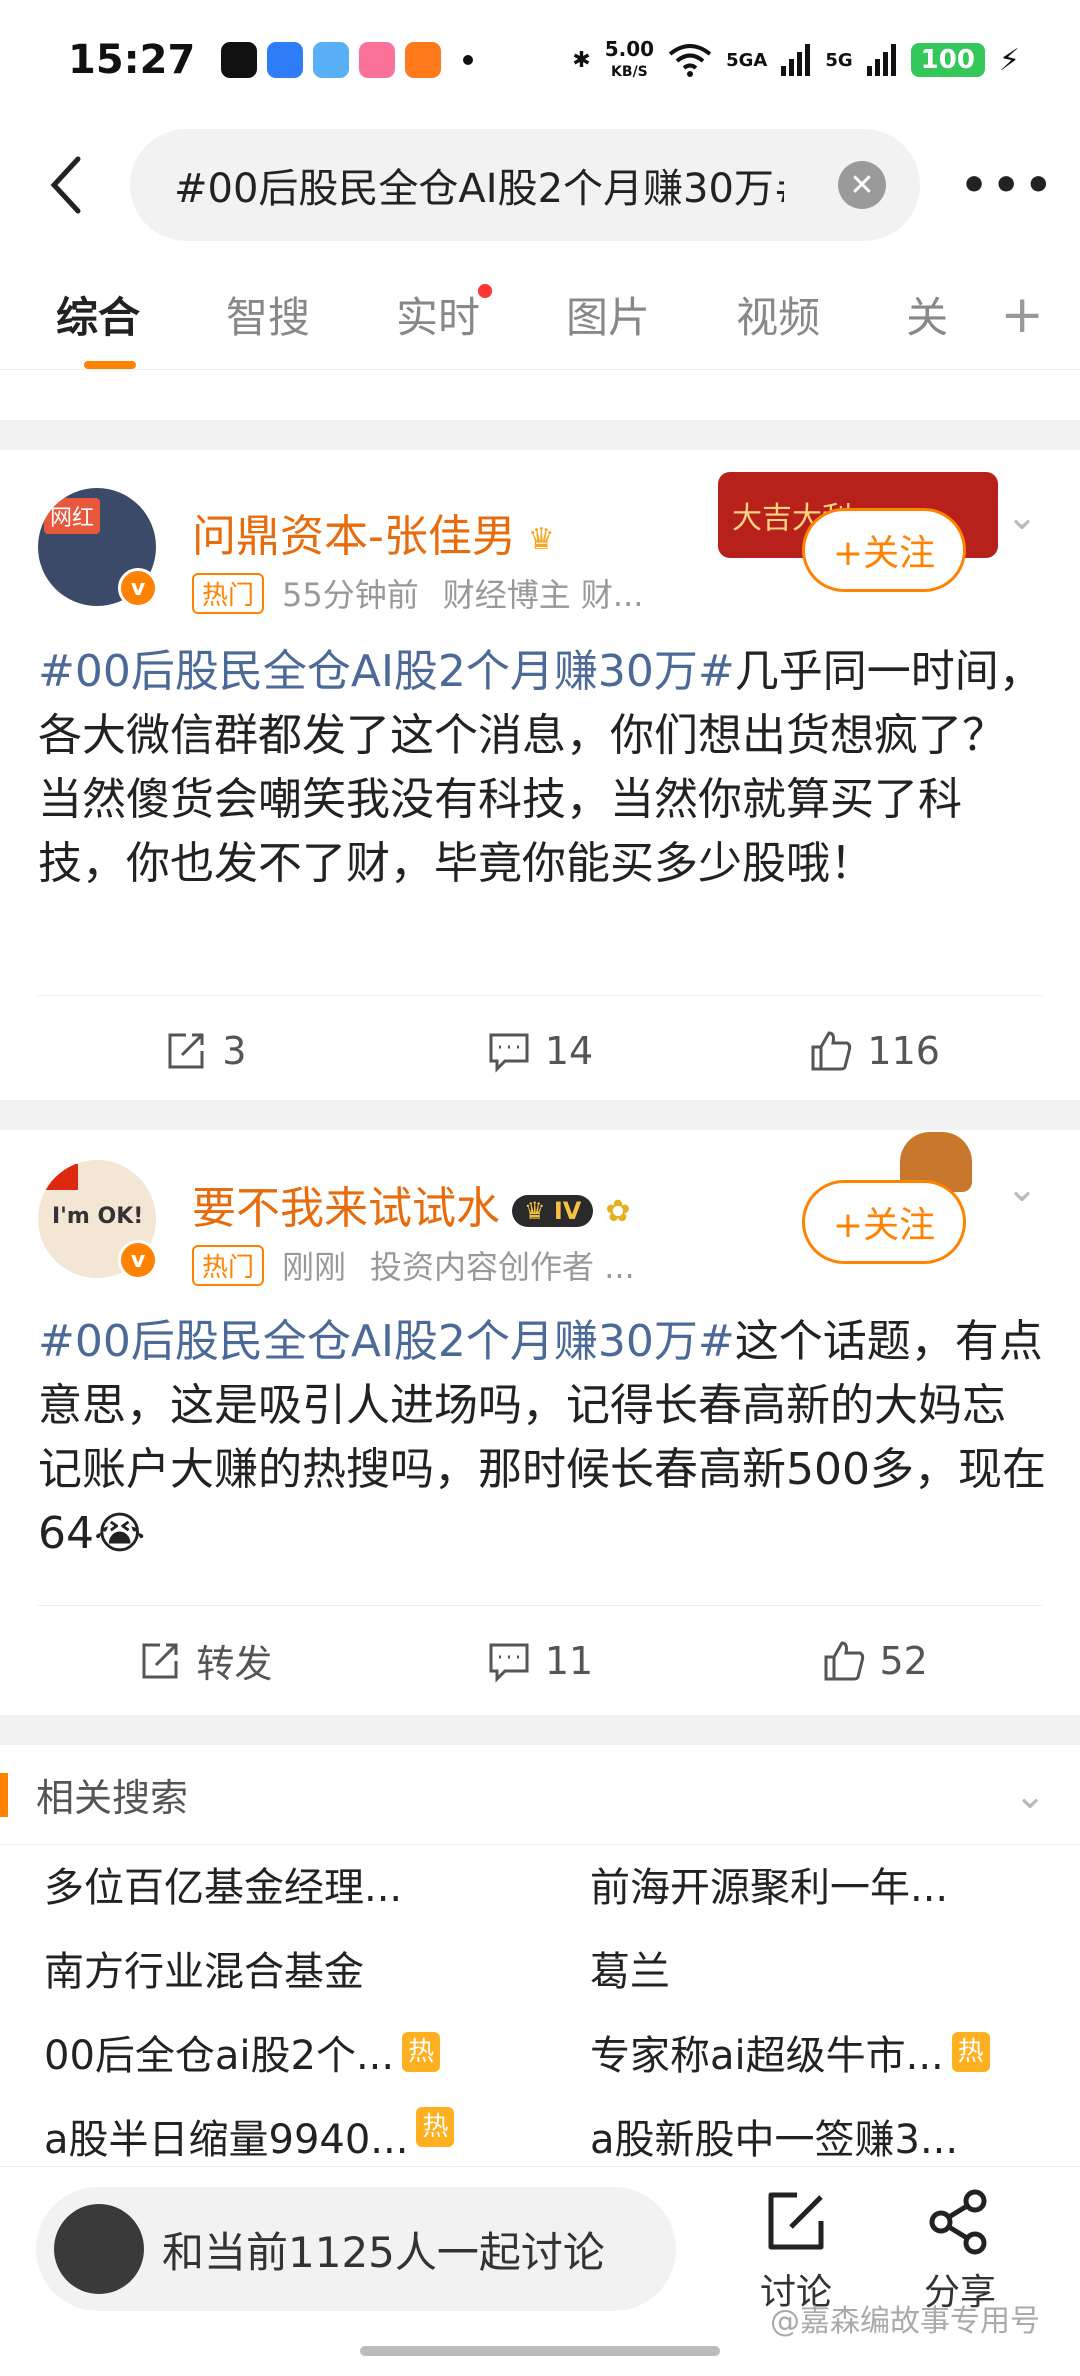 The image size is (1080, 2376). I want to click on like-button: 116, so click(874, 1051).